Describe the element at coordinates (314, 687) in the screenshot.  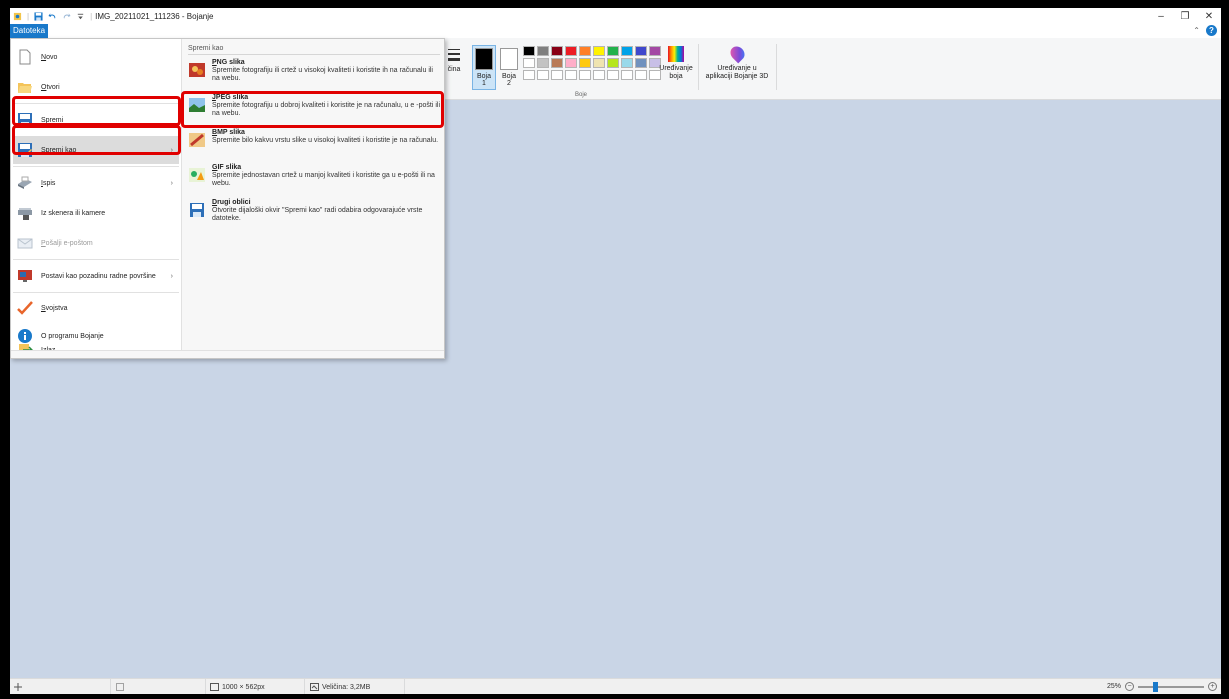
I see `file-size-icon` at that location.